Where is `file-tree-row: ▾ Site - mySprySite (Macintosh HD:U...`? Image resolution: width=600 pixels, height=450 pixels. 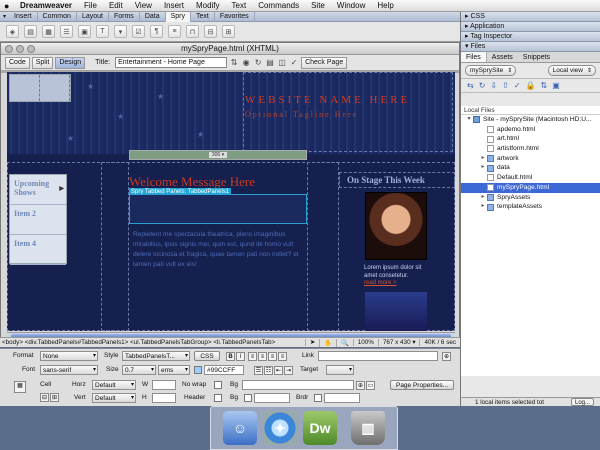
file-tree-row: ▾ Site - mySprySite (Macintosh HD:U... is located at coordinates (530, 120).